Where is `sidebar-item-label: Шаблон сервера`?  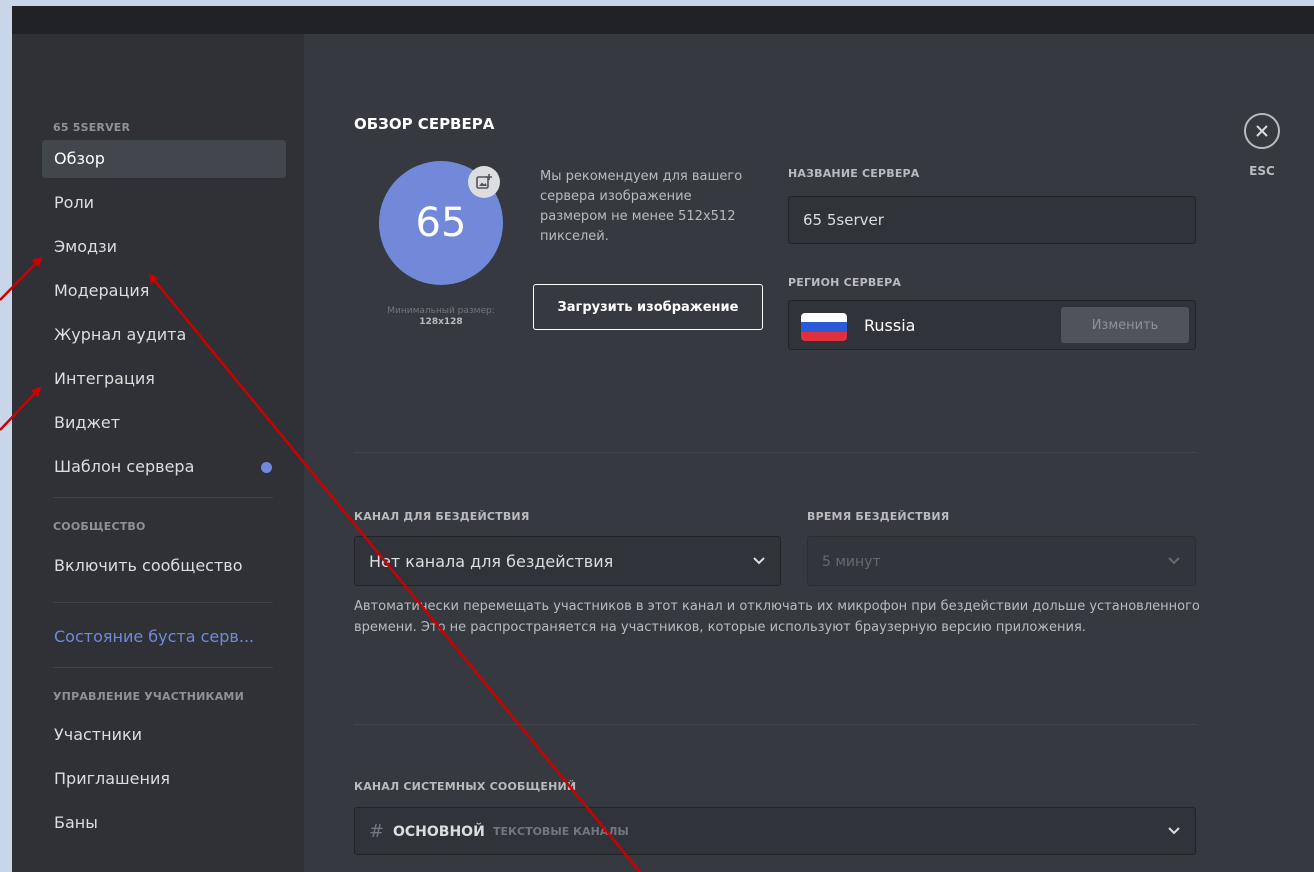 sidebar-item-label: Шаблон сервера is located at coordinates (124, 466).